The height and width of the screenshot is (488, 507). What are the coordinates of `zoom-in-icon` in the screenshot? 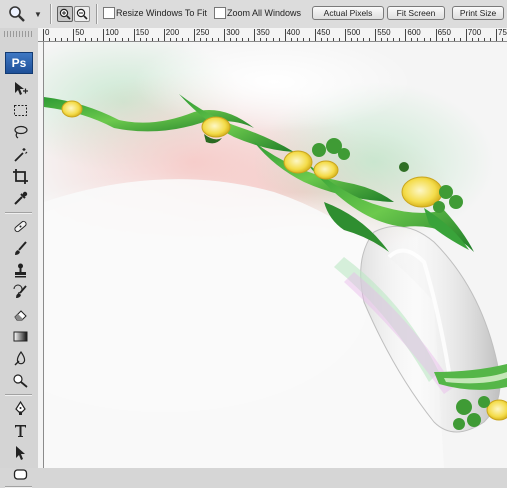 It's located at (65, 14).